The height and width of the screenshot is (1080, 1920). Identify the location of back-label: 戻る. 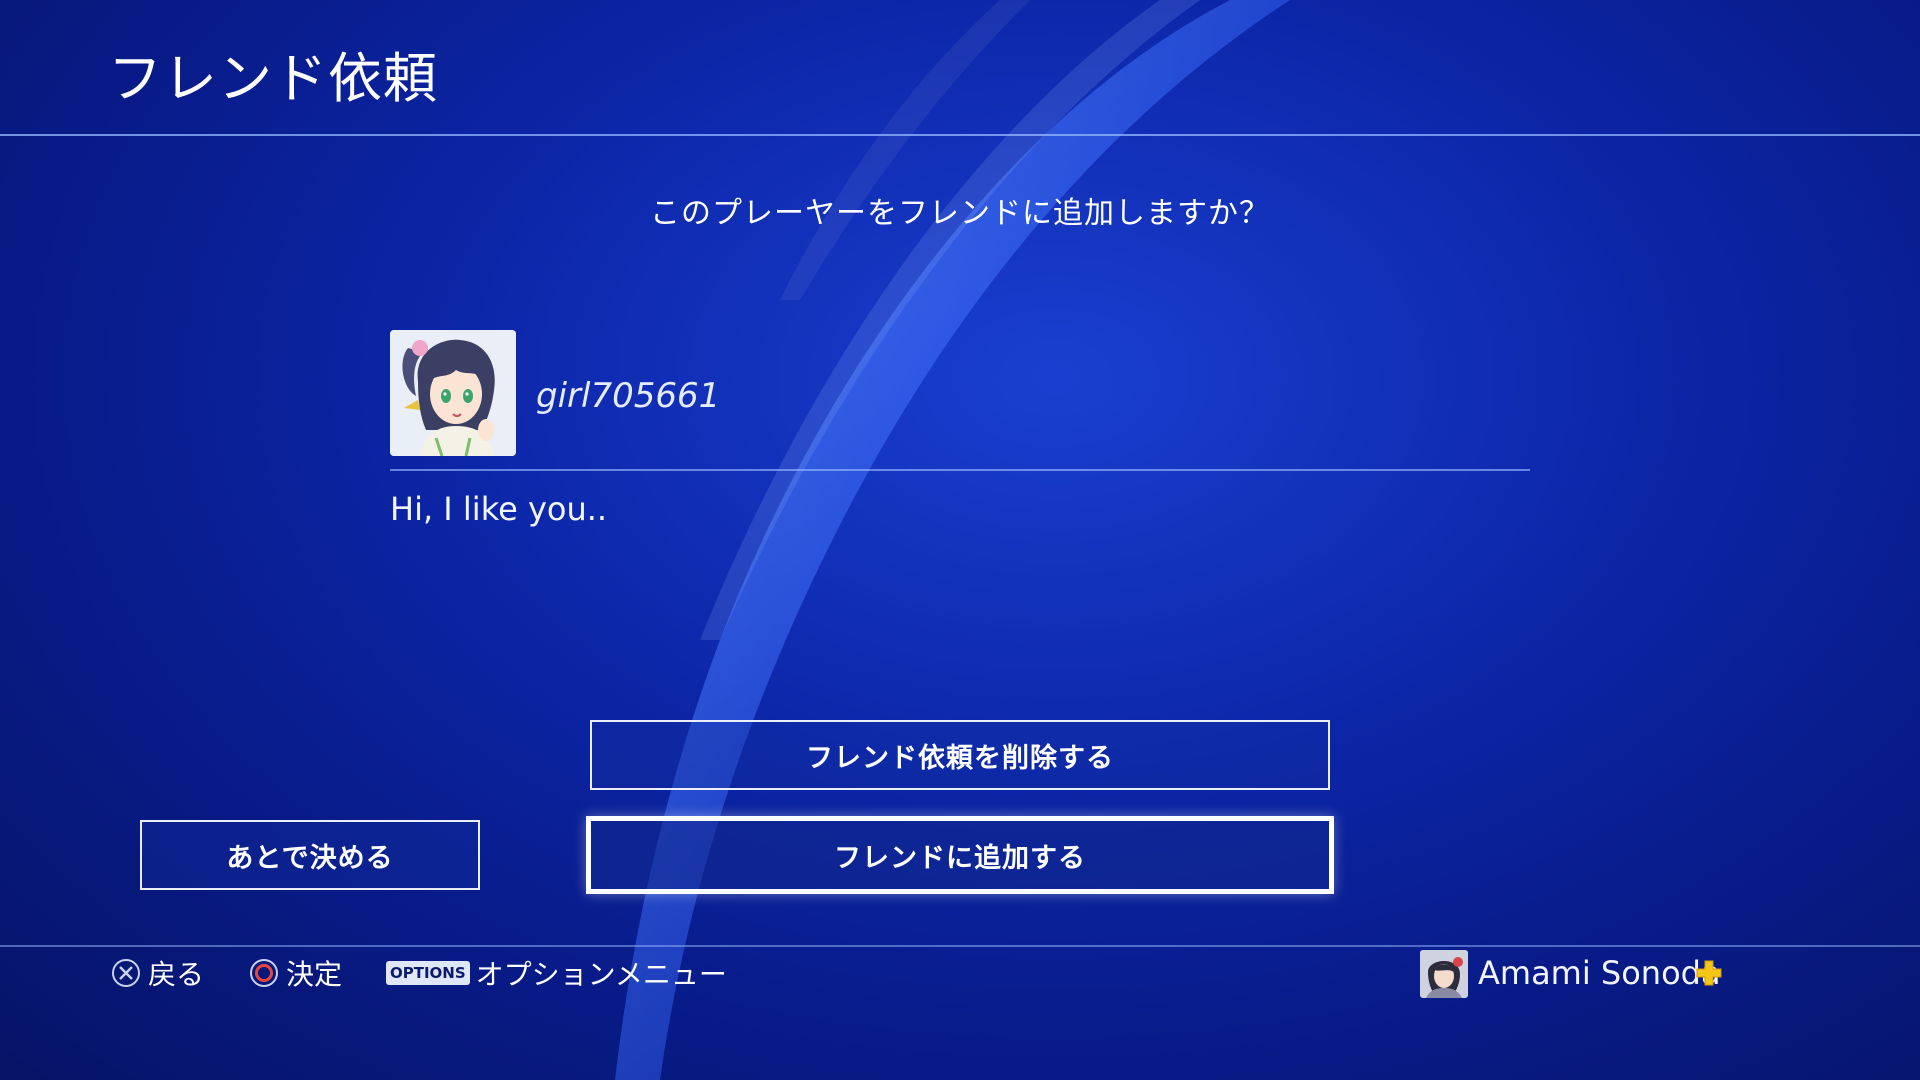
(176, 974).